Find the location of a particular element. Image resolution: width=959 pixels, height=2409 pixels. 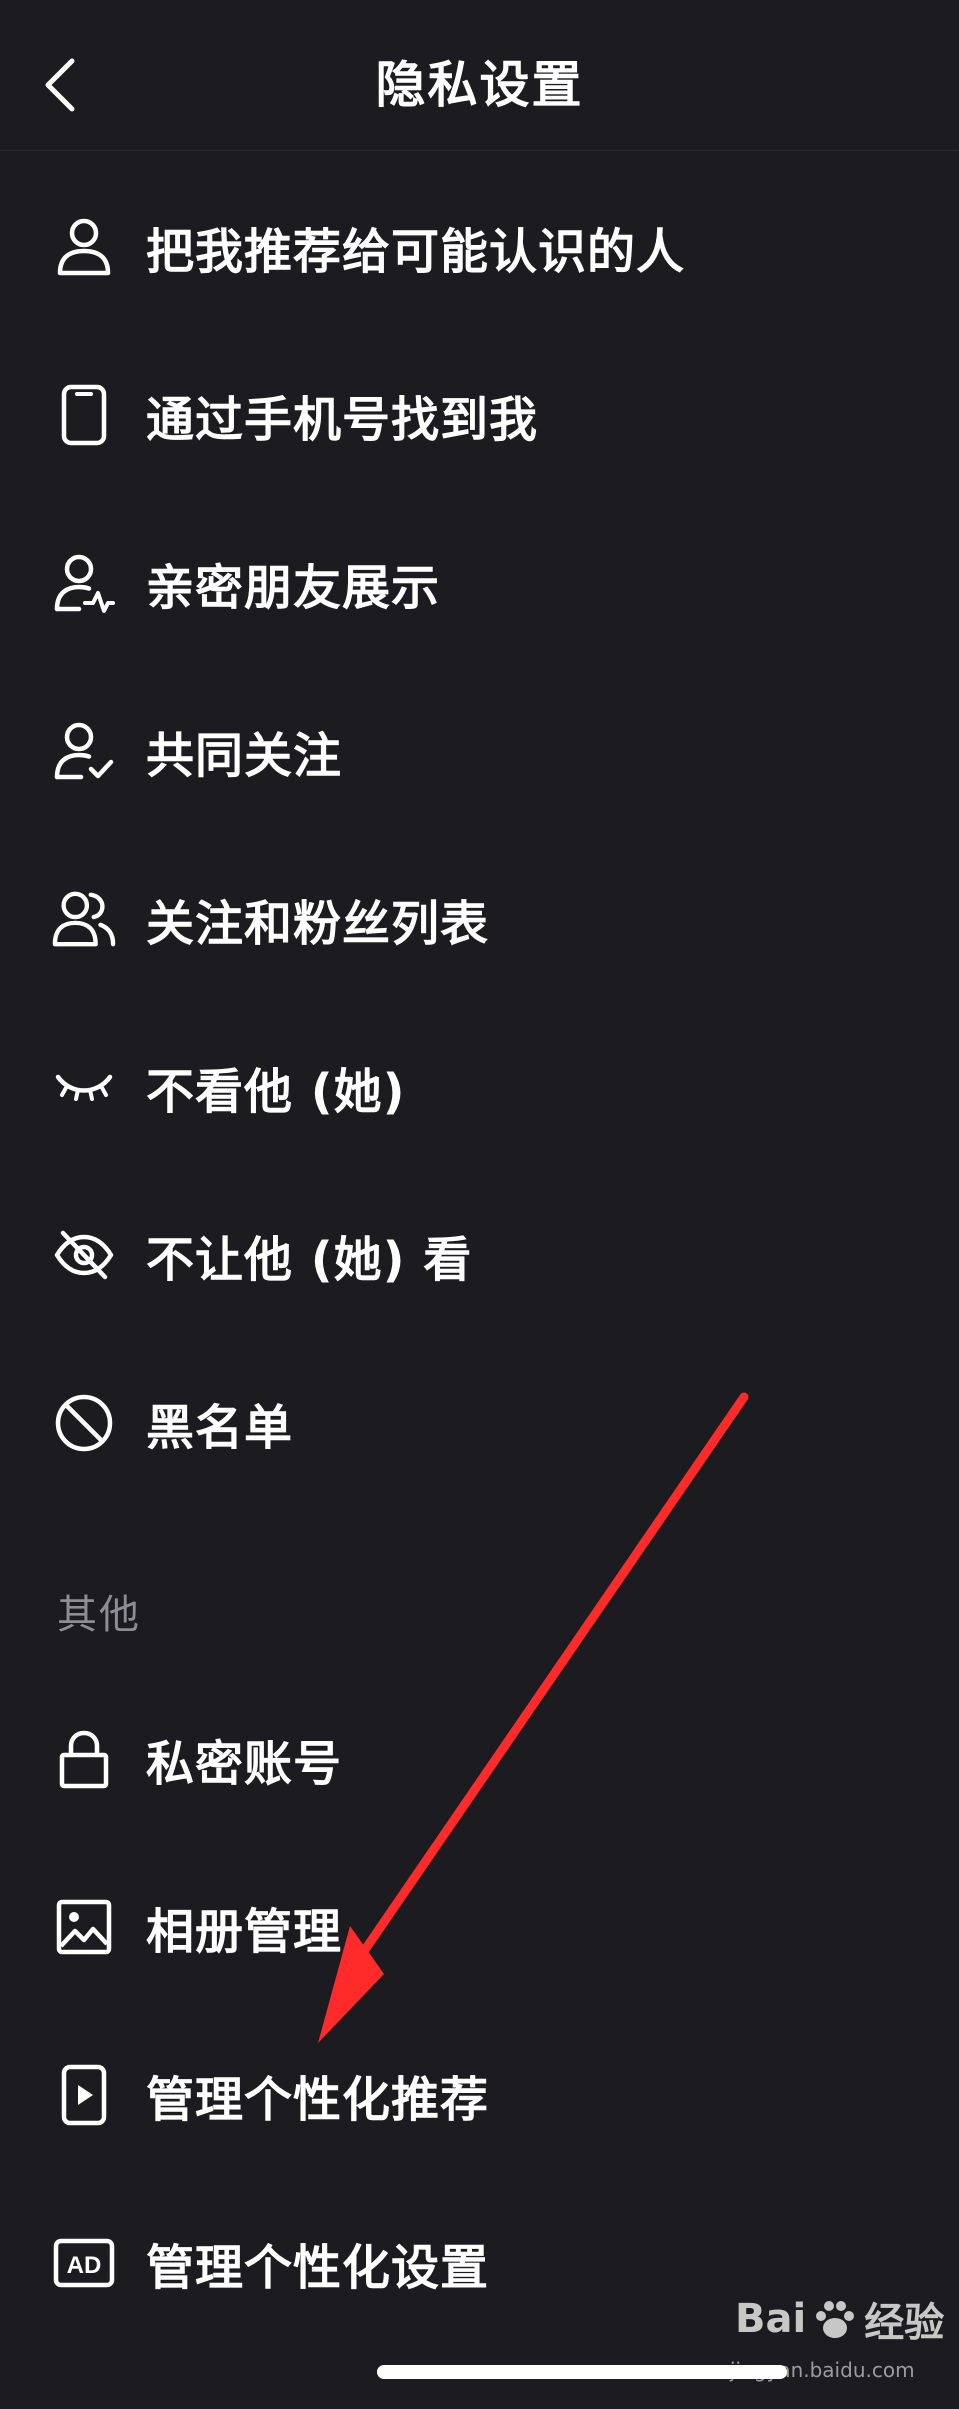

baidu-watermark: Bai 经验 is located at coordinates (839, 2319).